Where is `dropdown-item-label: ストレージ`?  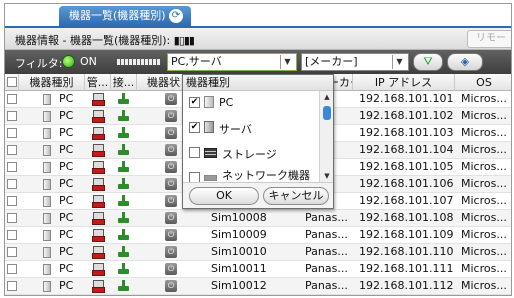
dropdown-item-label: ストレージ is located at coordinates (249, 154).